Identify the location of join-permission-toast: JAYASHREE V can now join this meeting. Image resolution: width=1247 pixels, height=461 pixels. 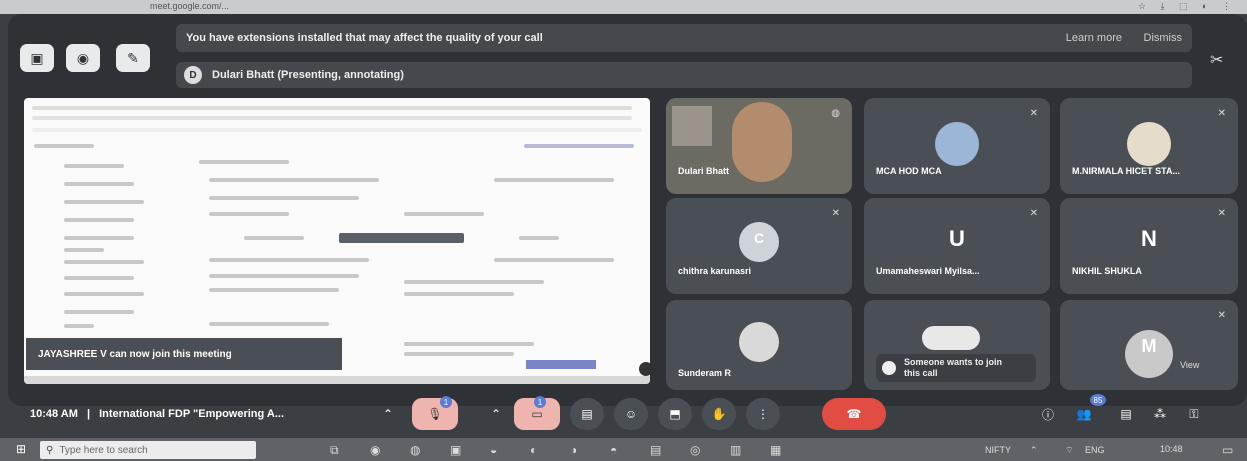
(184, 354).